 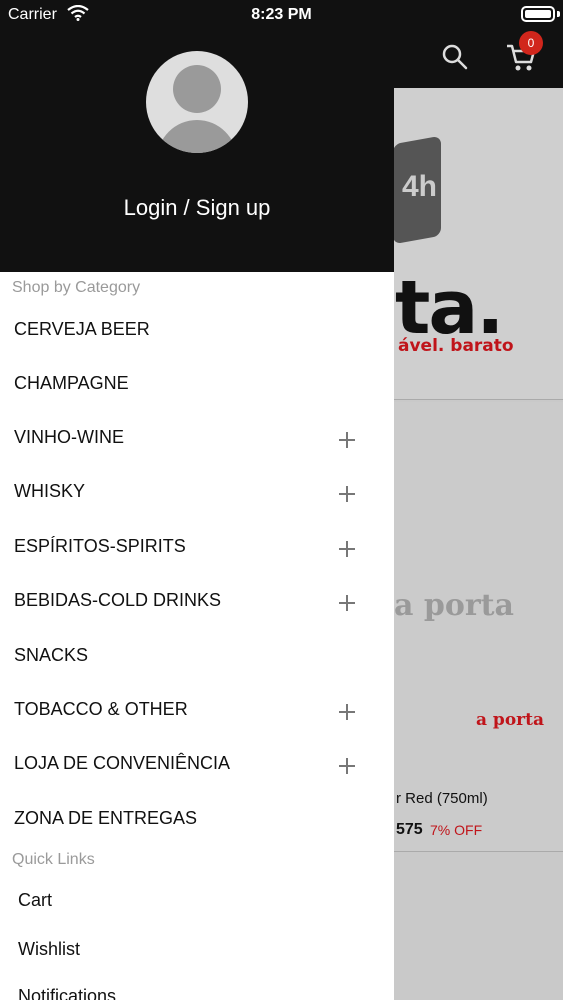 What do you see at coordinates (197, 331) in the screenshot?
I see `category-item-cerveja-beer: CERVEJA BEER` at bounding box center [197, 331].